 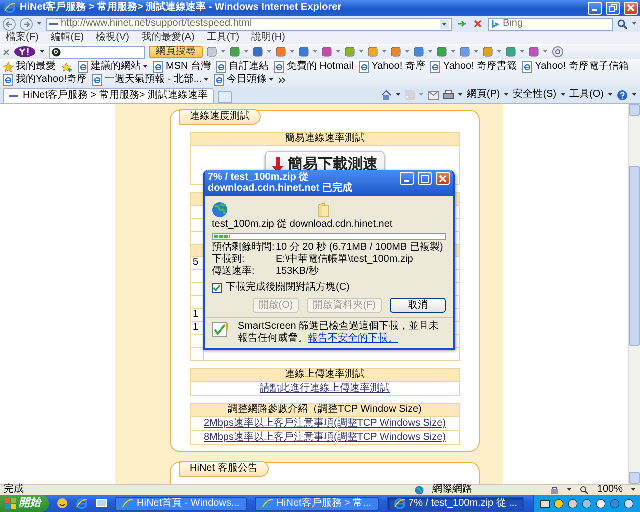 I want to click on forward-button, so click(x=26, y=24).